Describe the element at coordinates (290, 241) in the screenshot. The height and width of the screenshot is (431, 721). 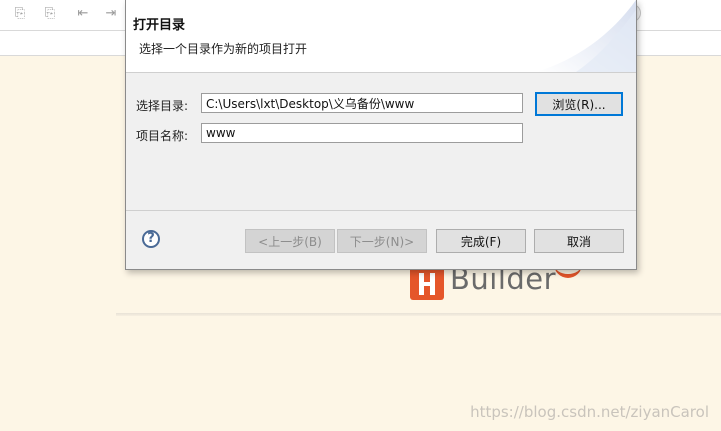
I see `back-button: <上一步(B)` at that location.